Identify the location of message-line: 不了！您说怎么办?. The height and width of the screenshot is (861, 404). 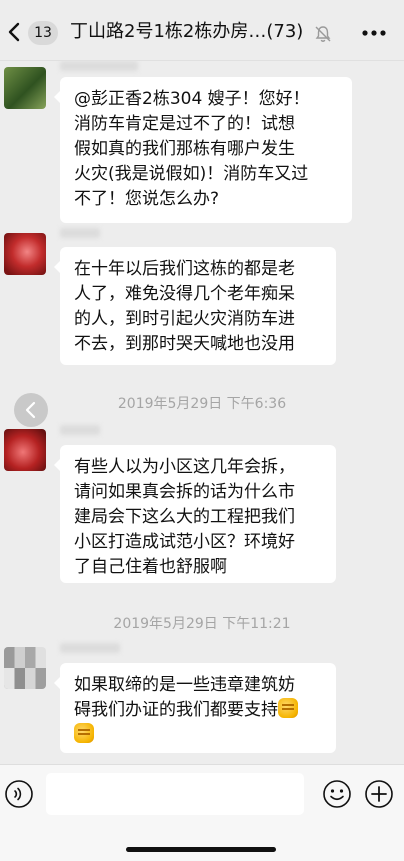
(147, 199).